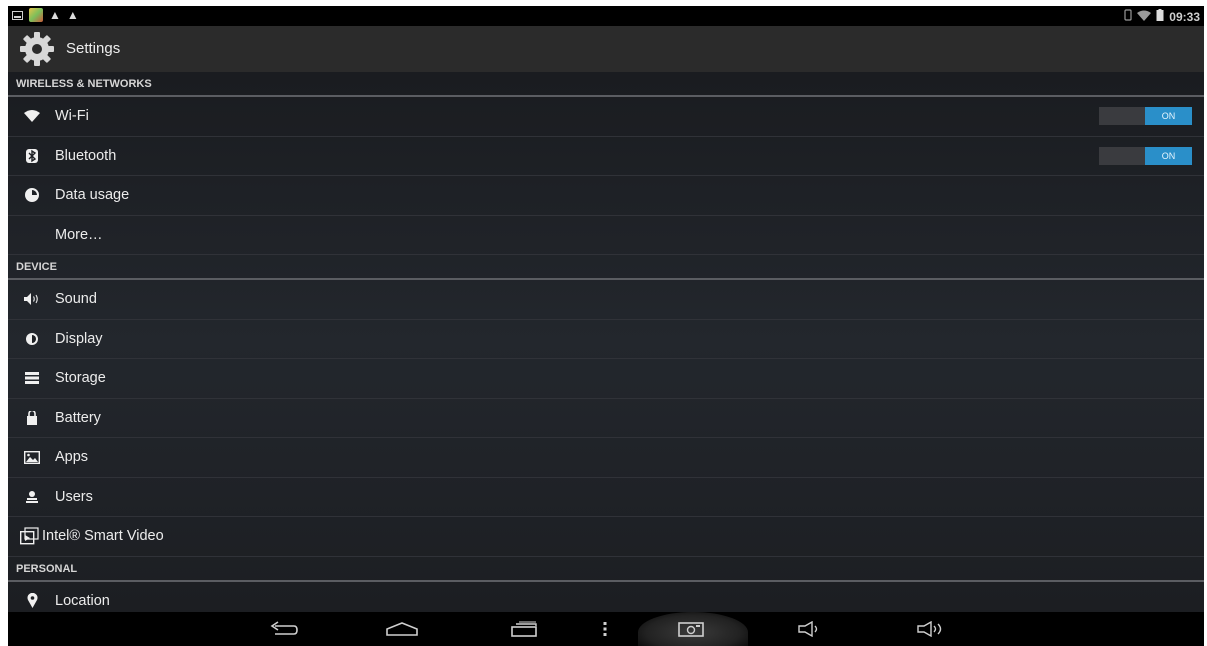 The width and height of the screenshot is (1207, 646). What do you see at coordinates (32, 497) in the screenshot?
I see `users-icon` at bounding box center [32, 497].